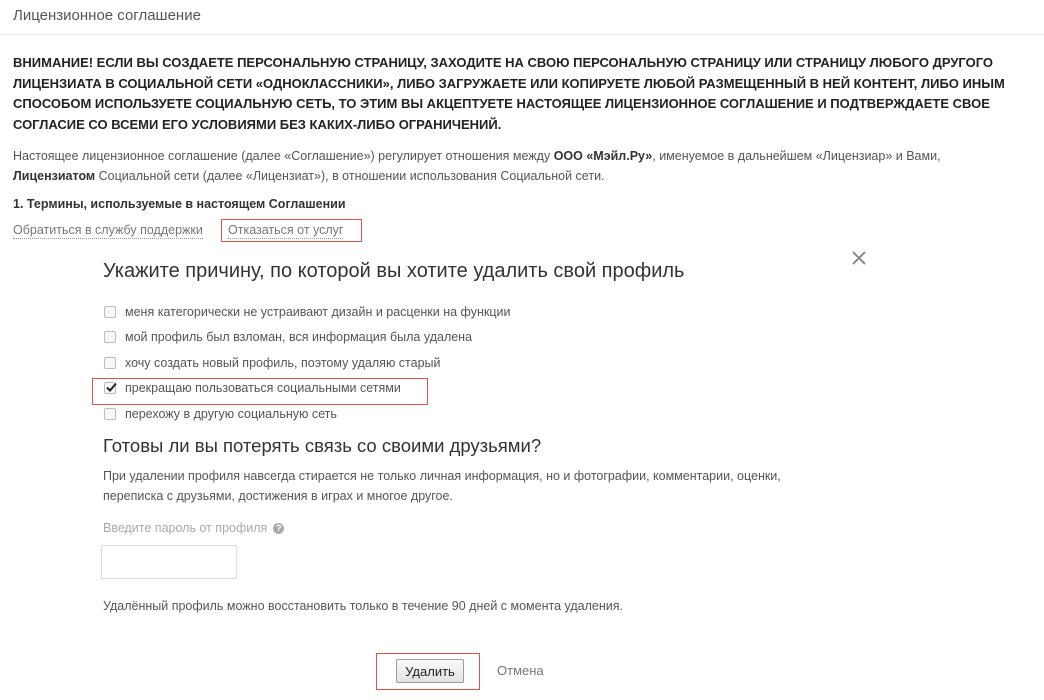 Image resolution: width=1044 pixels, height=700 pixels. Describe the element at coordinates (286, 230) in the screenshot. I see `refuse-services-link: Отказаться от услуг` at that location.